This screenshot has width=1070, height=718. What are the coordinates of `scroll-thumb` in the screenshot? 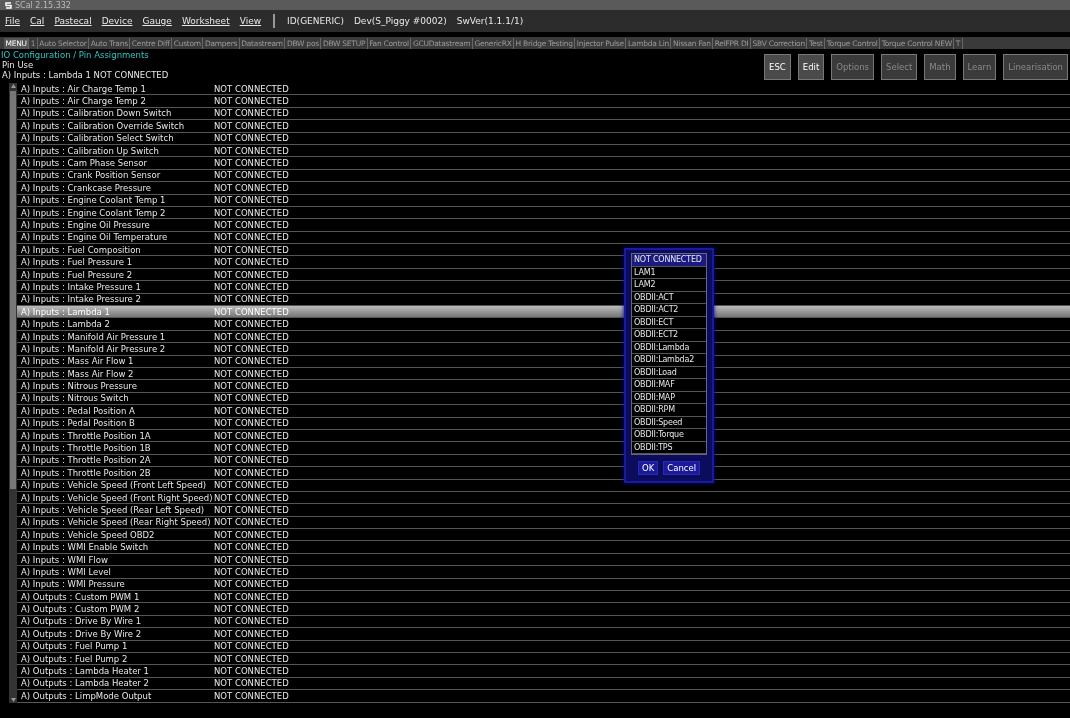 It's located at (13, 290).